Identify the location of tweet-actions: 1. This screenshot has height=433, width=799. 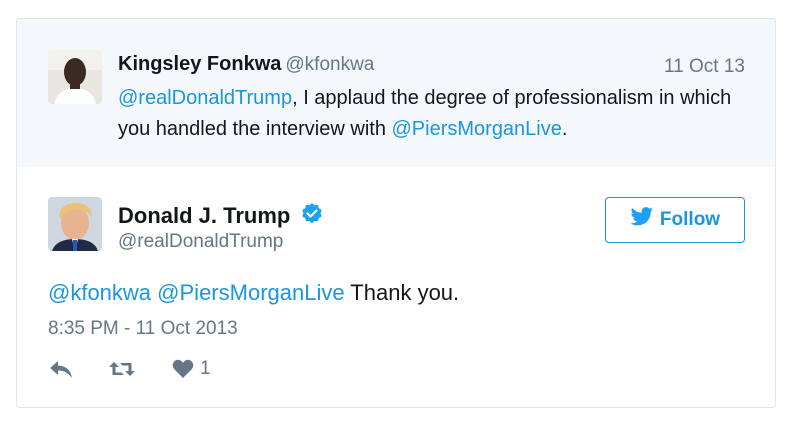
(129, 369).